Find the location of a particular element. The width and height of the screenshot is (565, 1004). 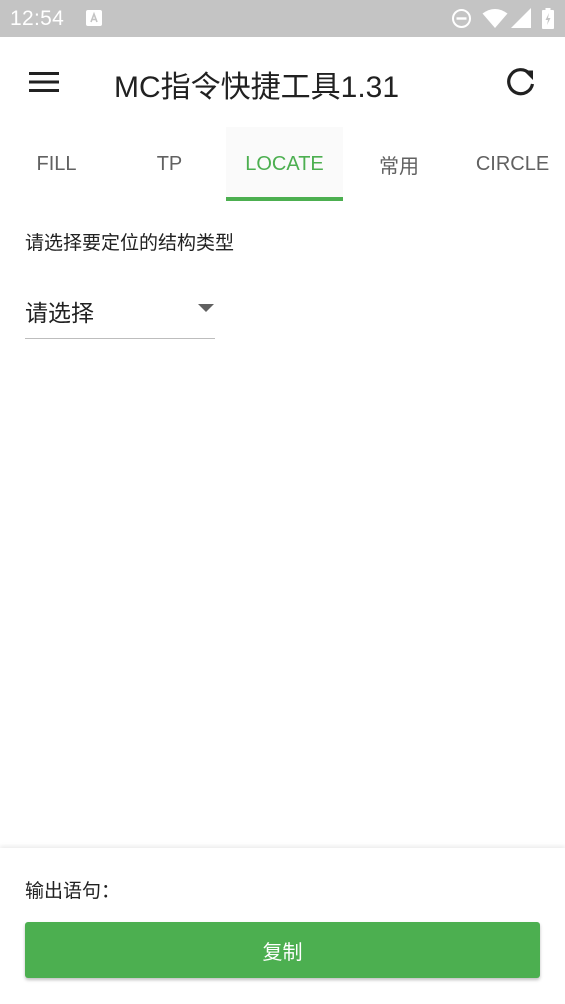

menu-button is located at coordinates (44, 82).